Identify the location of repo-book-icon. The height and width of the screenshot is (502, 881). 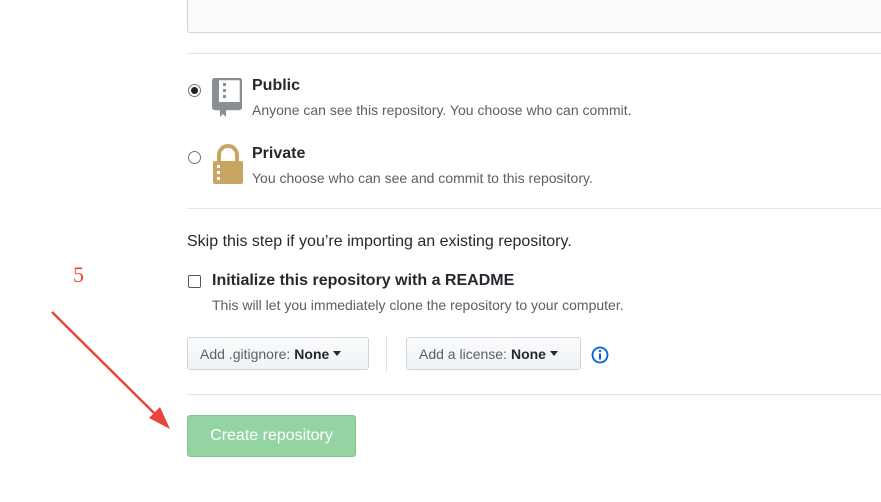
(227, 97).